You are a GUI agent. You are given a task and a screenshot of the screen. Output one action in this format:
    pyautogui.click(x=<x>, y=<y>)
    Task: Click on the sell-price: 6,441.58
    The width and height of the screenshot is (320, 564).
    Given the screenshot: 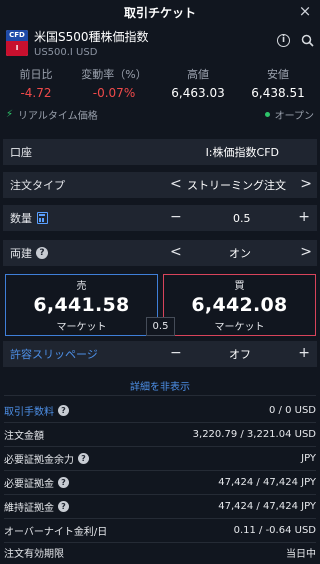 What is the action you would take?
    pyautogui.click(x=81, y=305)
    